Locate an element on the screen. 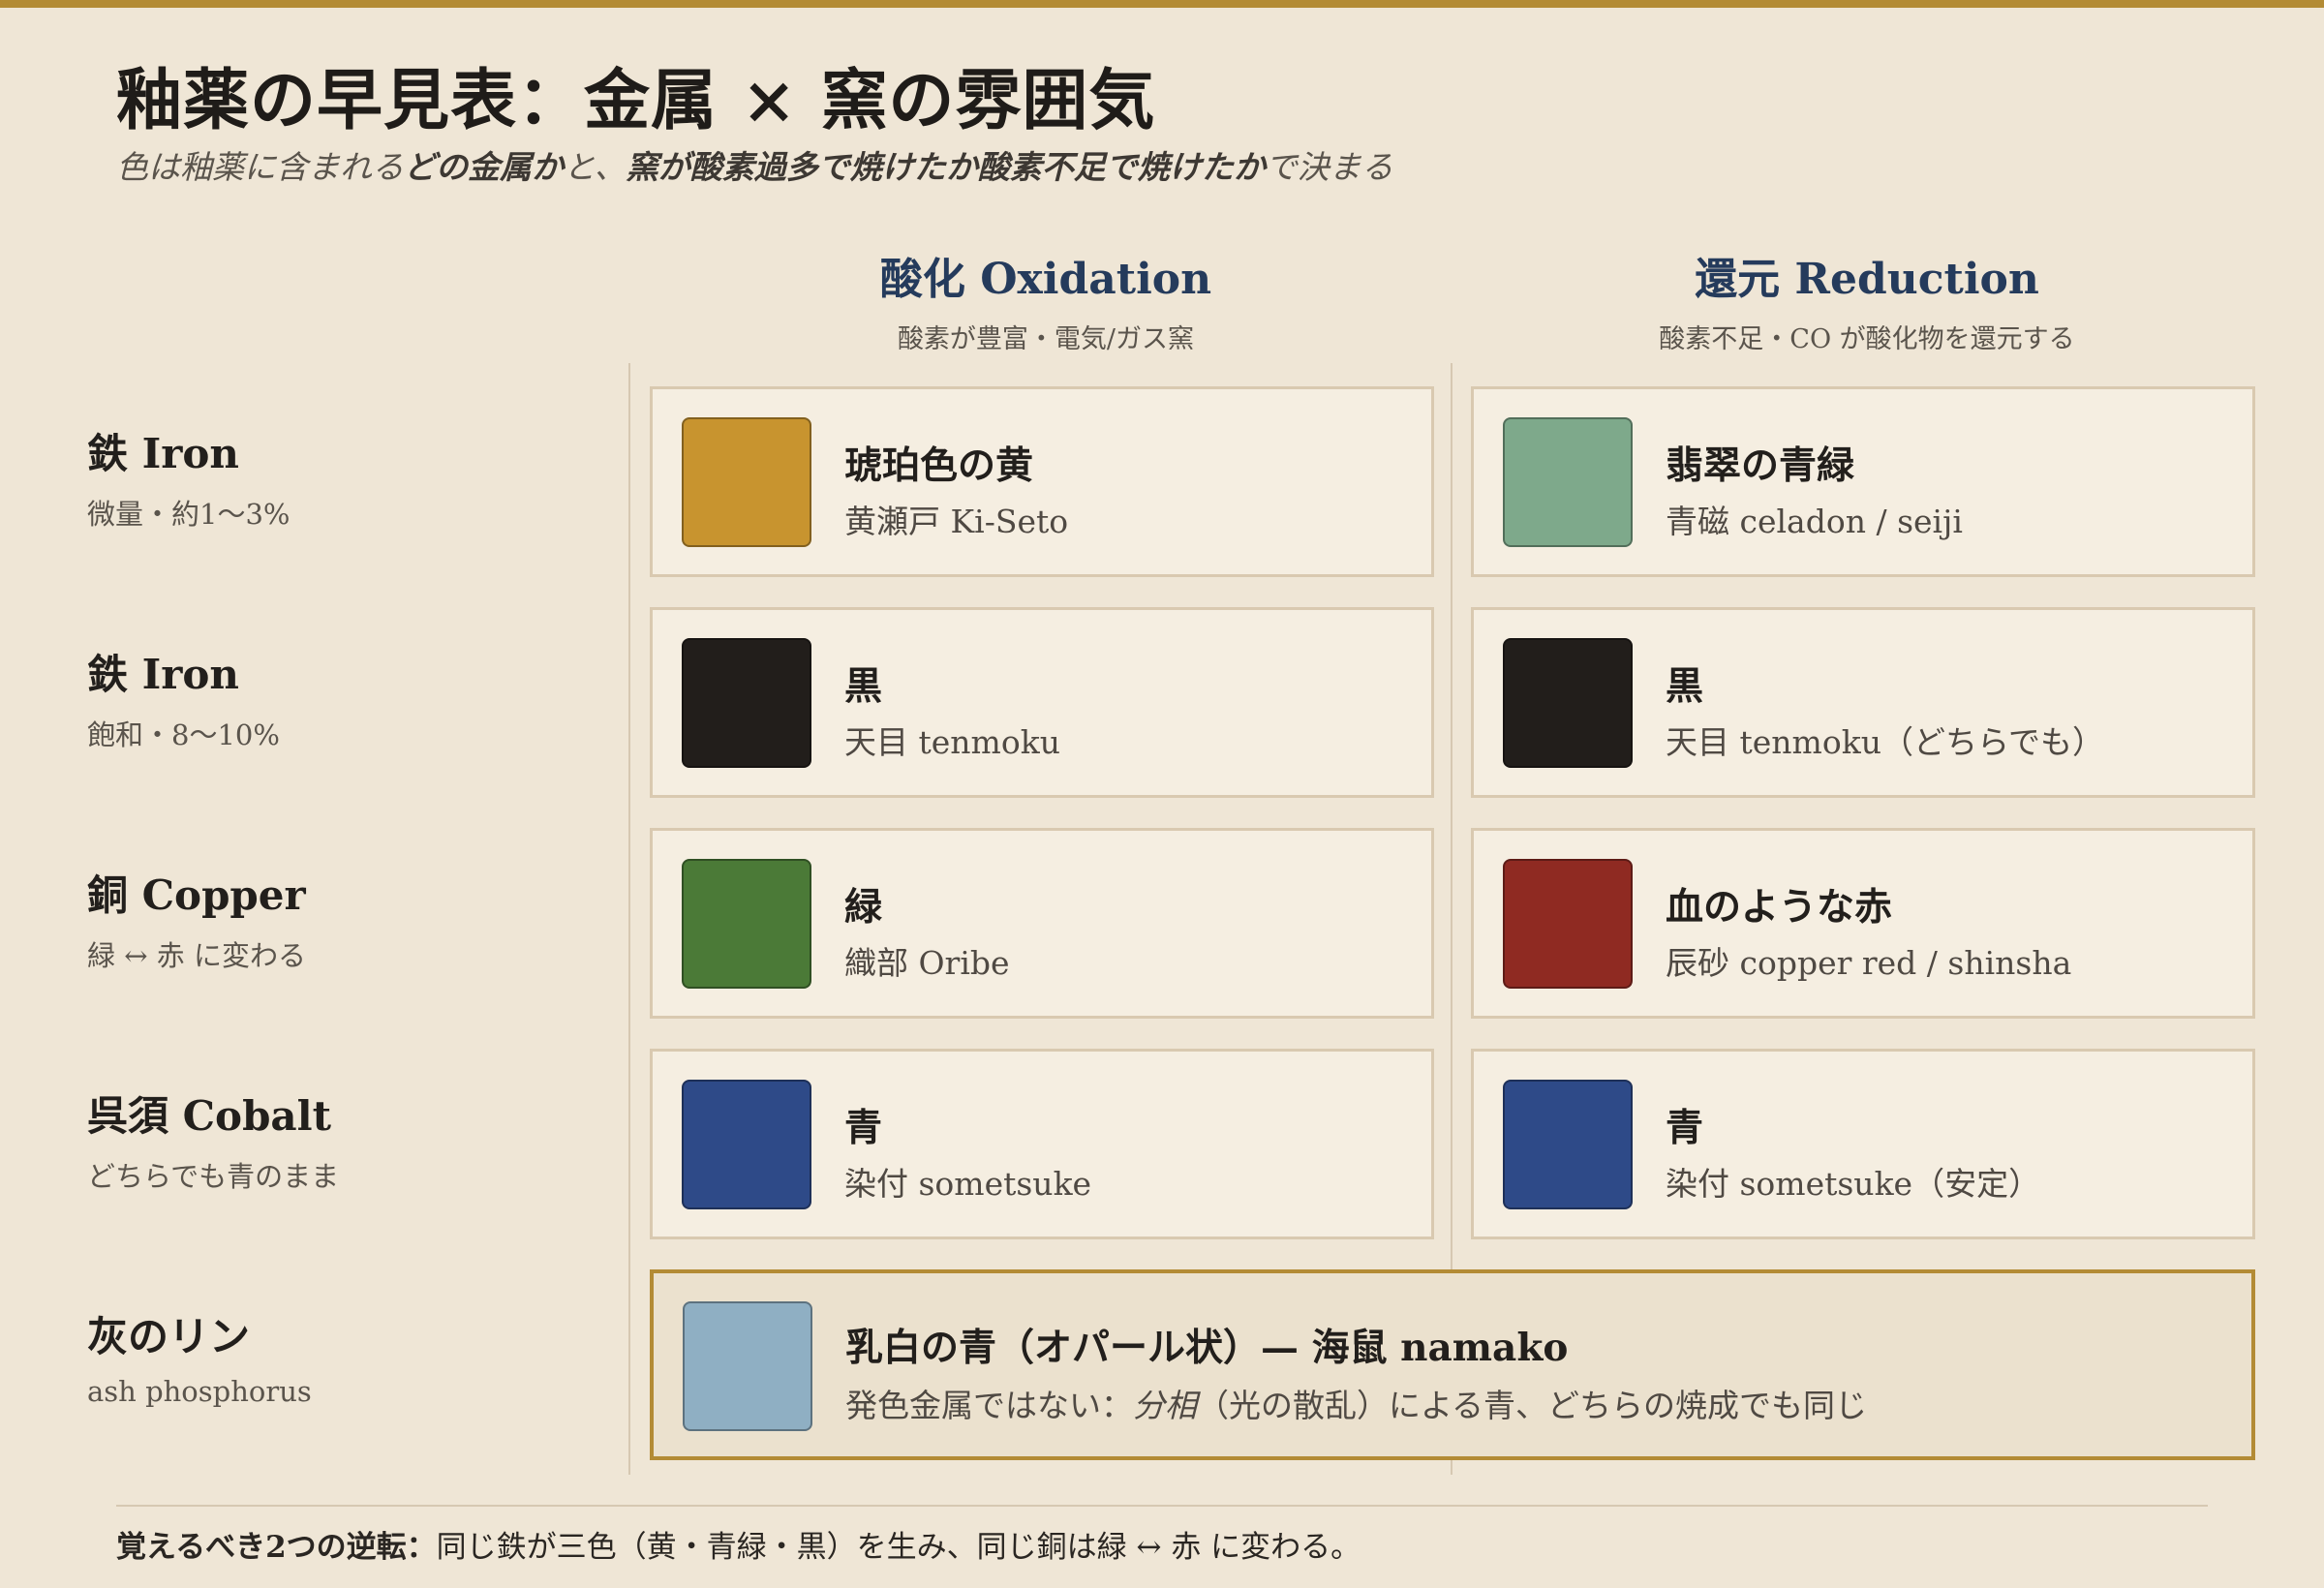 Image resolution: width=2324 pixels, height=1588 pixels. desc-text-1: 発色金属ではない： is located at coordinates (989, 1405).